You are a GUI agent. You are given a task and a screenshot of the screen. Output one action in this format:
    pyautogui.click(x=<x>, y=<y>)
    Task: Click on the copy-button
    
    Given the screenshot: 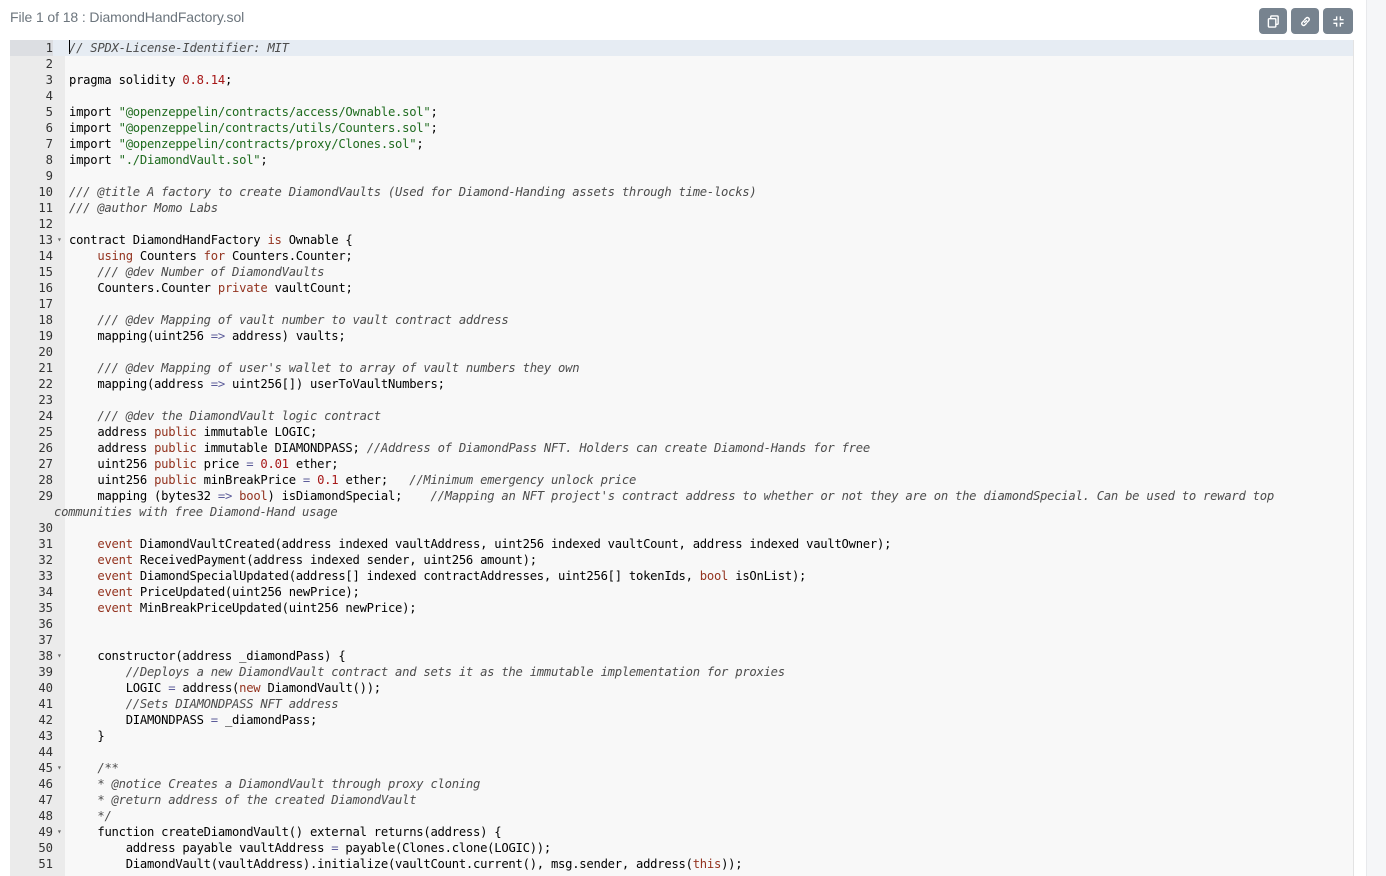 What is the action you would take?
    pyautogui.click(x=1273, y=21)
    